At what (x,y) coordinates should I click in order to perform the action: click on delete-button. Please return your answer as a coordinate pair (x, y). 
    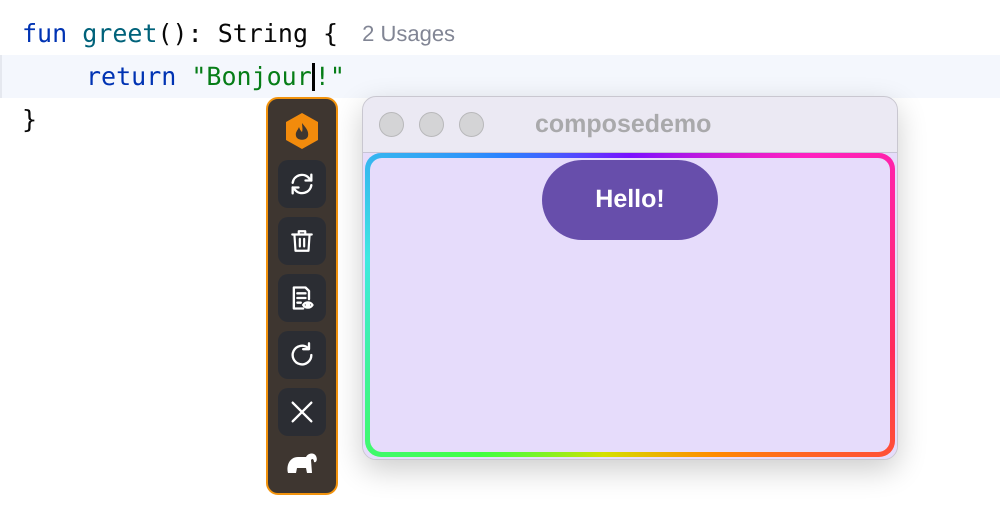
    Looking at the image, I should click on (302, 241).